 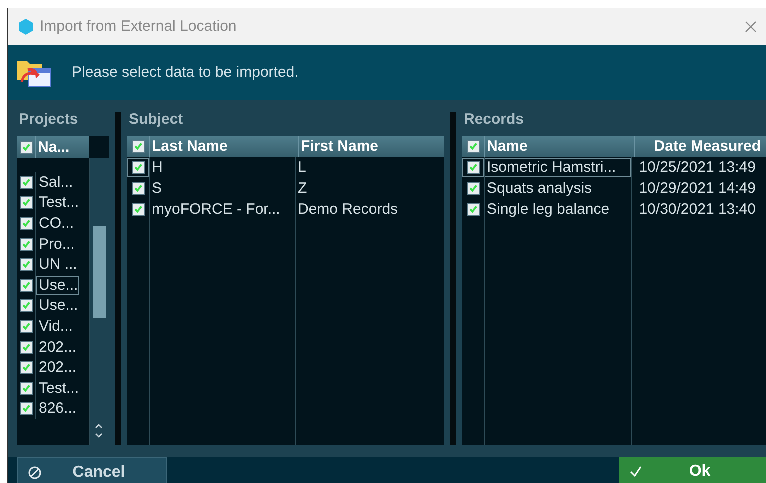 I want to click on column-header: Name, so click(x=559, y=146).